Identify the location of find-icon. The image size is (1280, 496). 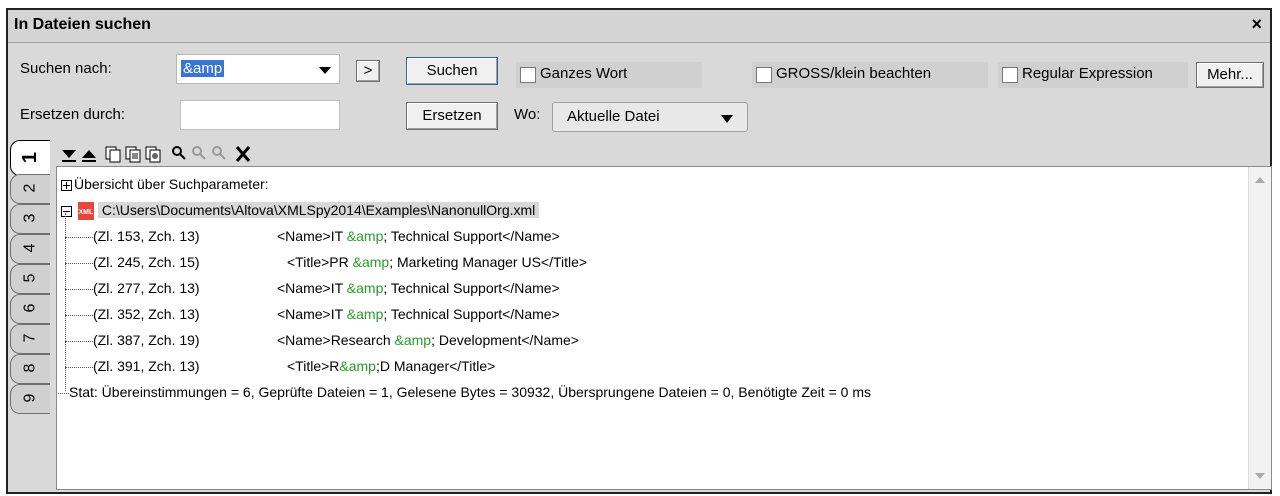
(179, 154).